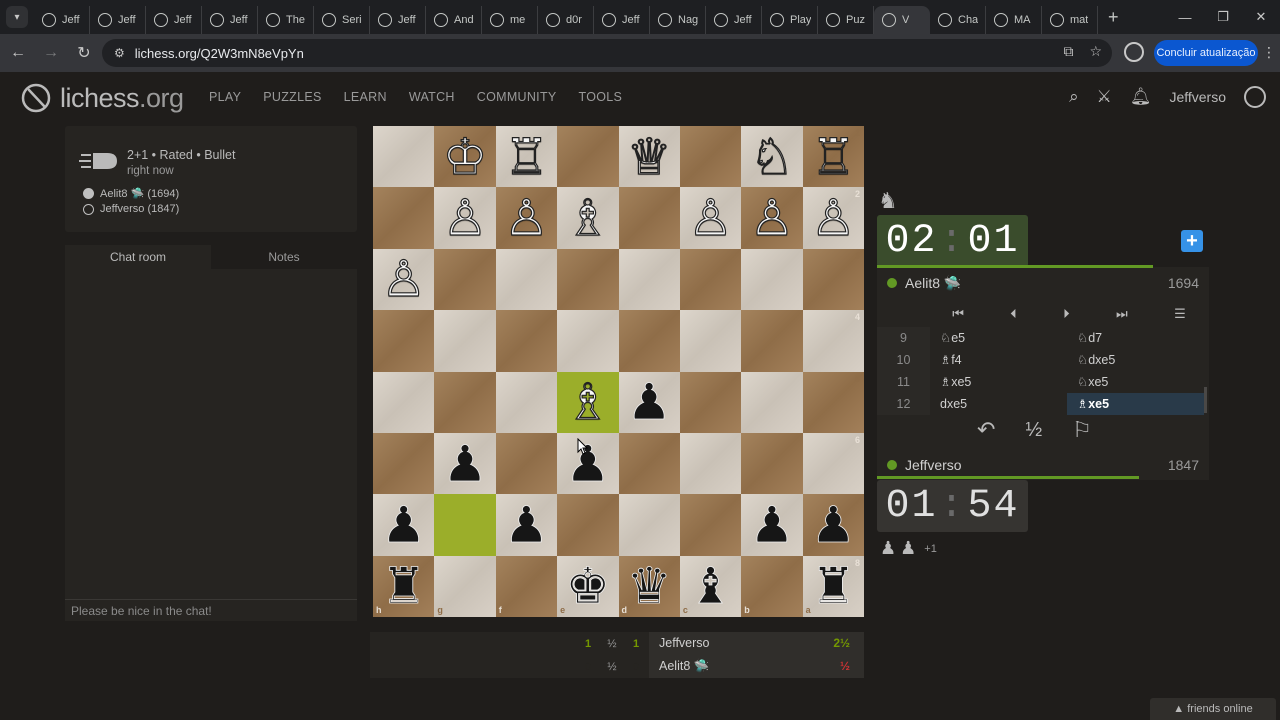 The width and height of the screenshot is (1280, 720). I want to click on black-move: ♘xe5, so click(1135, 382).